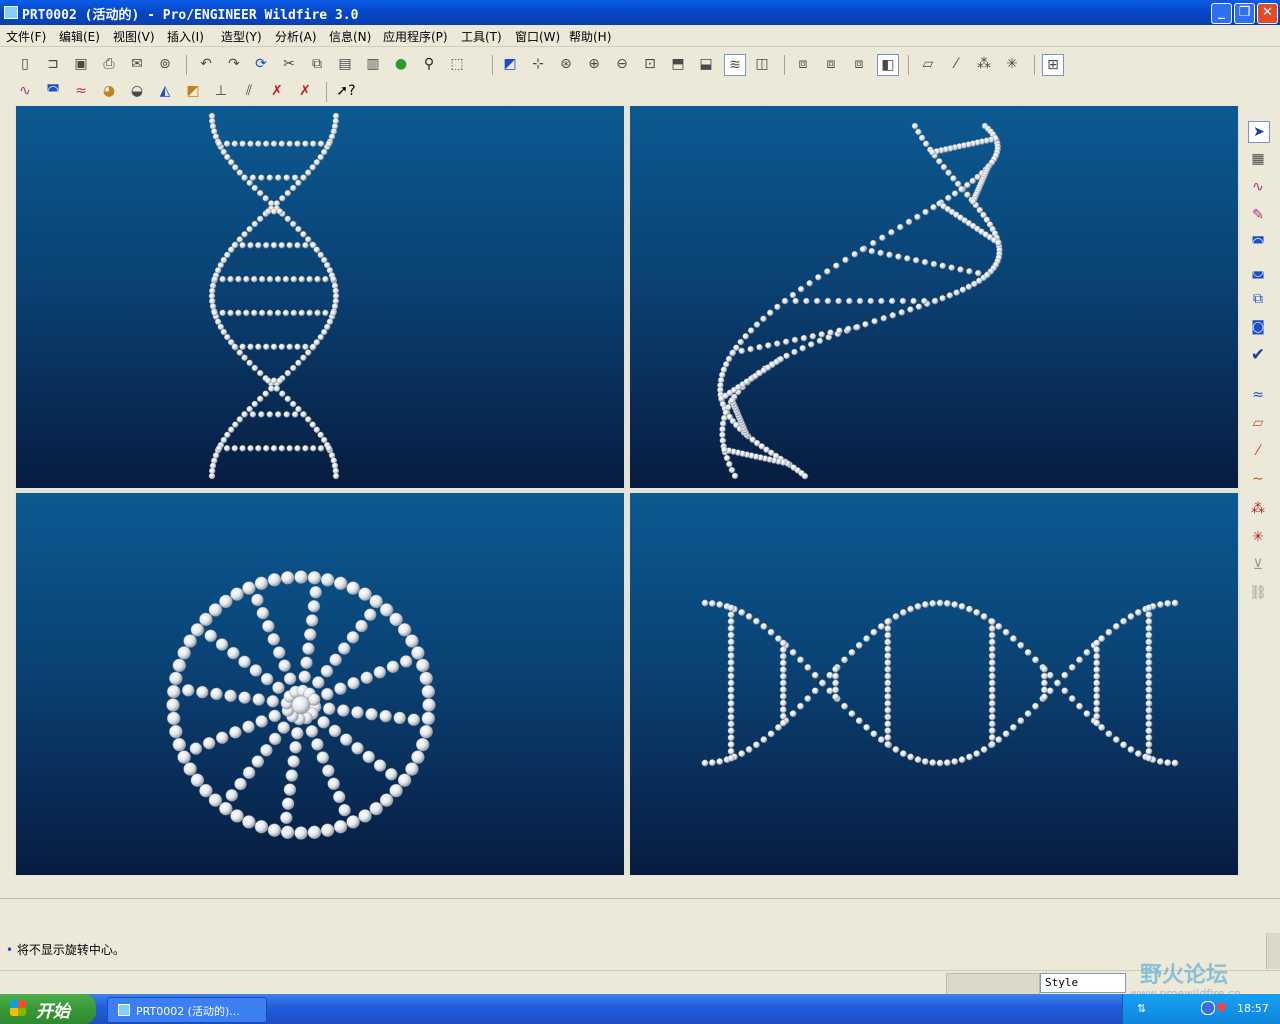 The height and width of the screenshot is (1024, 1280). Describe the element at coordinates (1258, 593) in the screenshot. I see `chain-icon: ⛓` at that location.